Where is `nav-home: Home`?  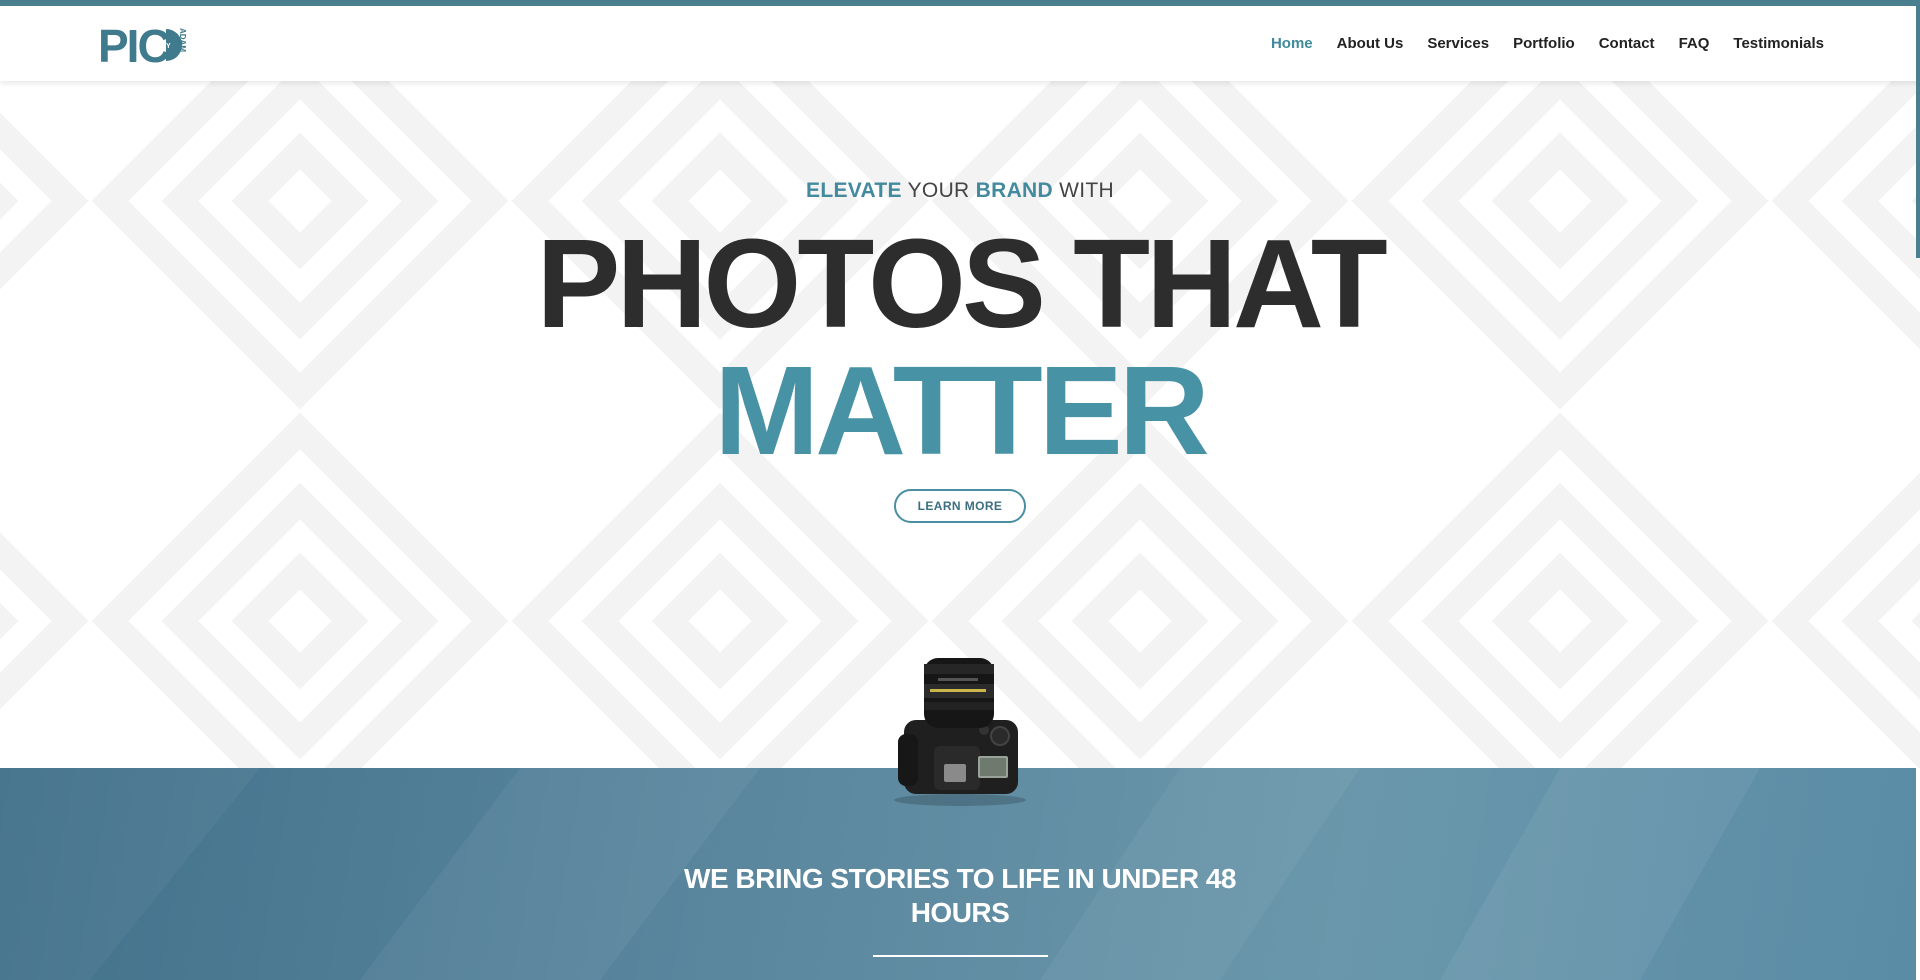
nav-home: Home is located at coordinates (1292, 43).